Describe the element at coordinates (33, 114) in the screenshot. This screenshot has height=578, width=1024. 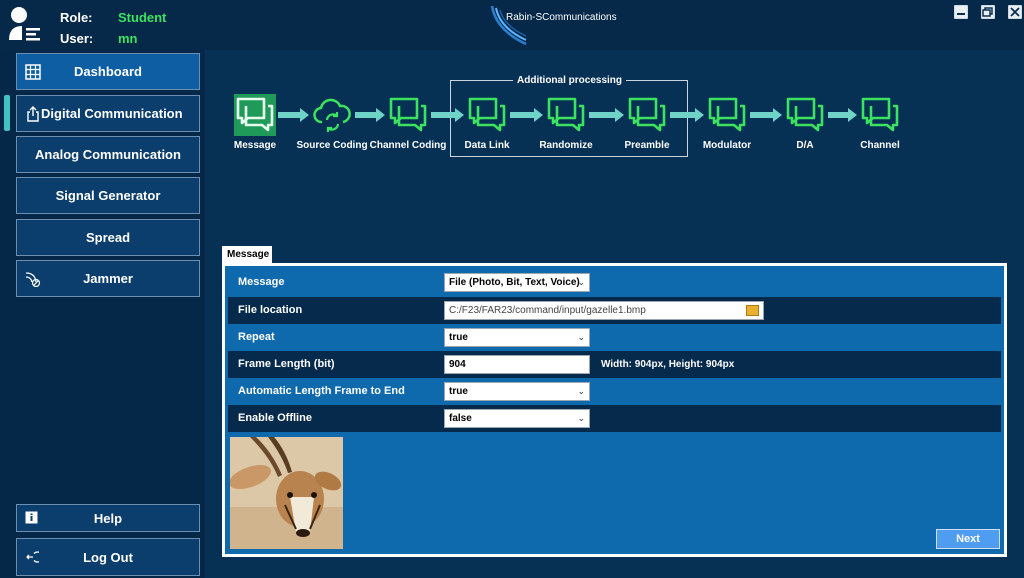
I see `export-icon` at that location.